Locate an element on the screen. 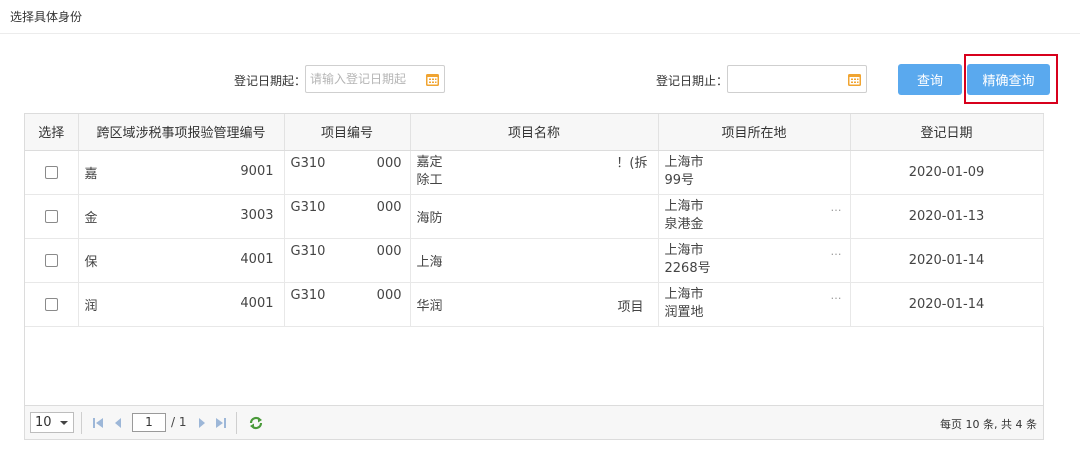 This screenshot has height=457, width=1080. col-header-project-name: 项目名称 is located at coordinates (534, 132).